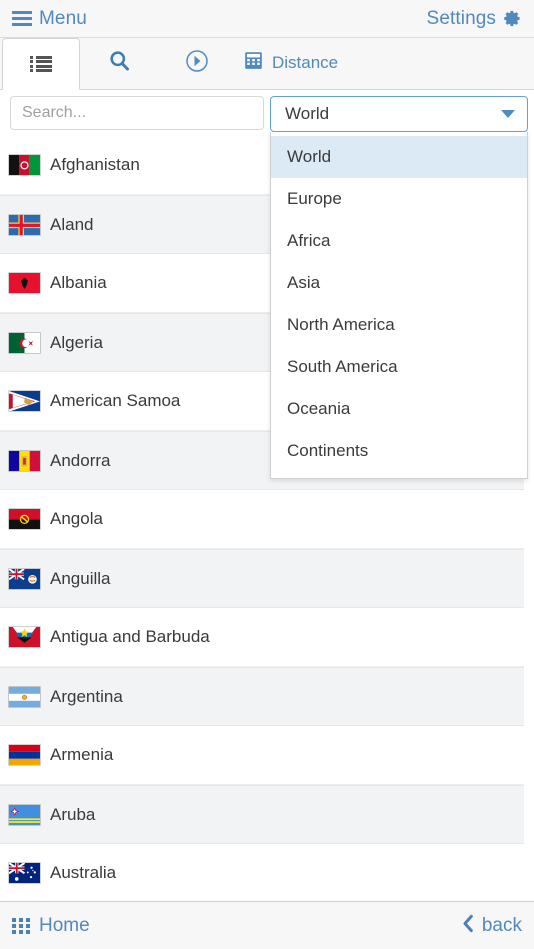  What do you see at coordinates (399, 409) in the screenshot?
I see `region-option-oceania: Oceania` at bounding box center [399, 409].